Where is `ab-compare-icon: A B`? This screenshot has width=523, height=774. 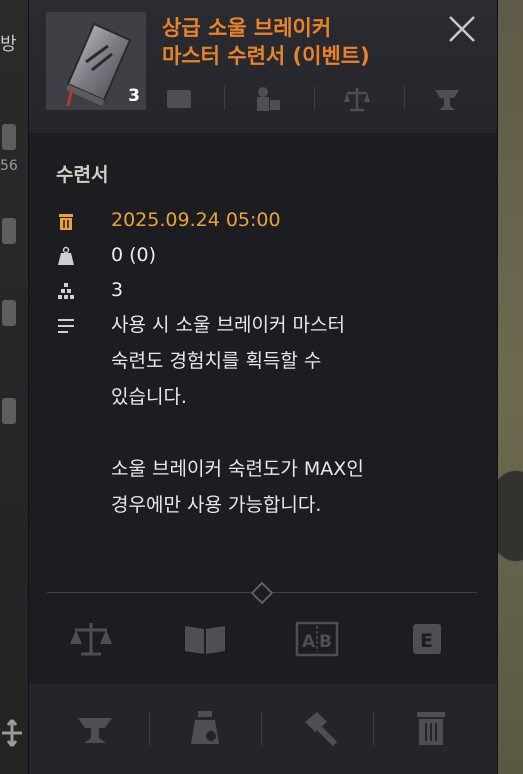 ab-compare-icon: A B is located at coordinates (317, 639).